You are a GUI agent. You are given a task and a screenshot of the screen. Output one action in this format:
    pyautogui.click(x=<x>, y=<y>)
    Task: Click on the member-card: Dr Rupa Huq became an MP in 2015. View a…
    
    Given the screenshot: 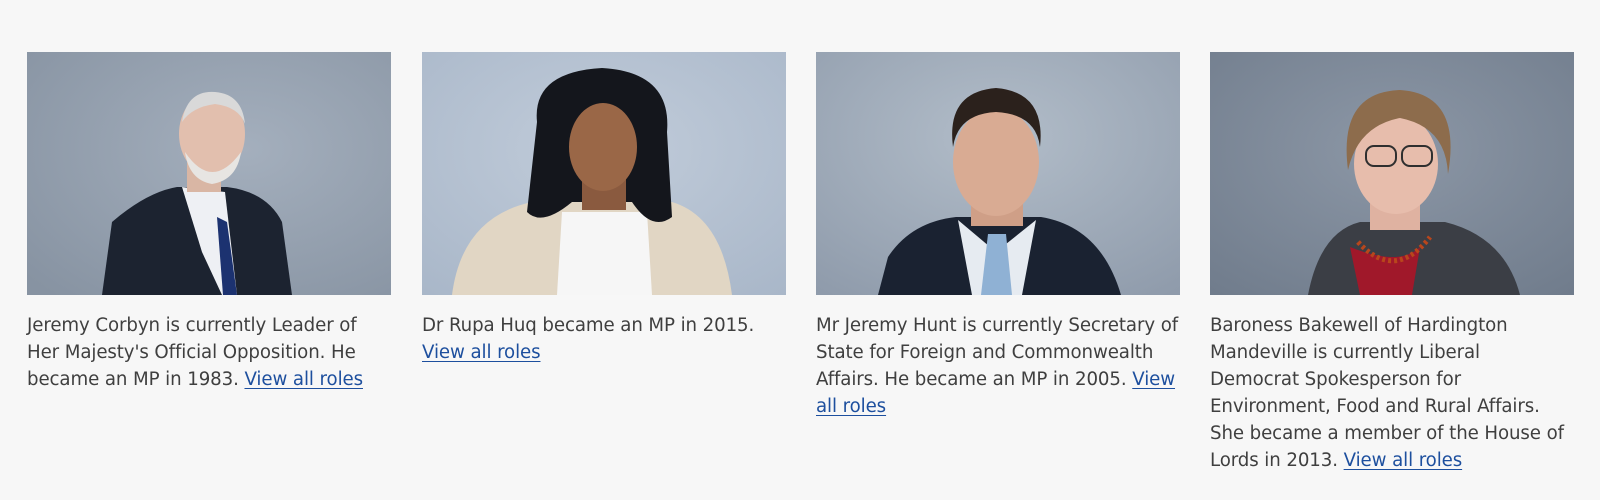 What is the action you would take?
    pyautogui.click(x=604, y=209)
    